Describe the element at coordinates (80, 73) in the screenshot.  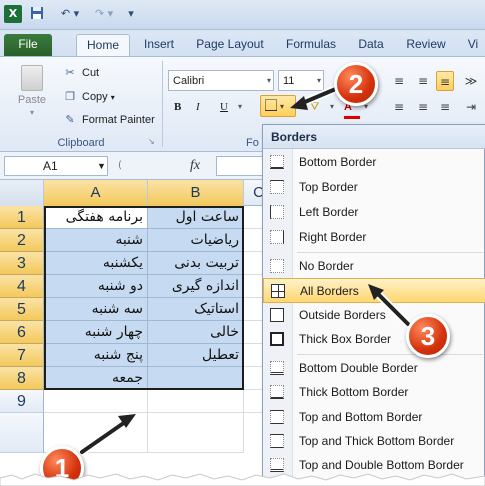
I see `cut-button: ✂ Cut` at that location.